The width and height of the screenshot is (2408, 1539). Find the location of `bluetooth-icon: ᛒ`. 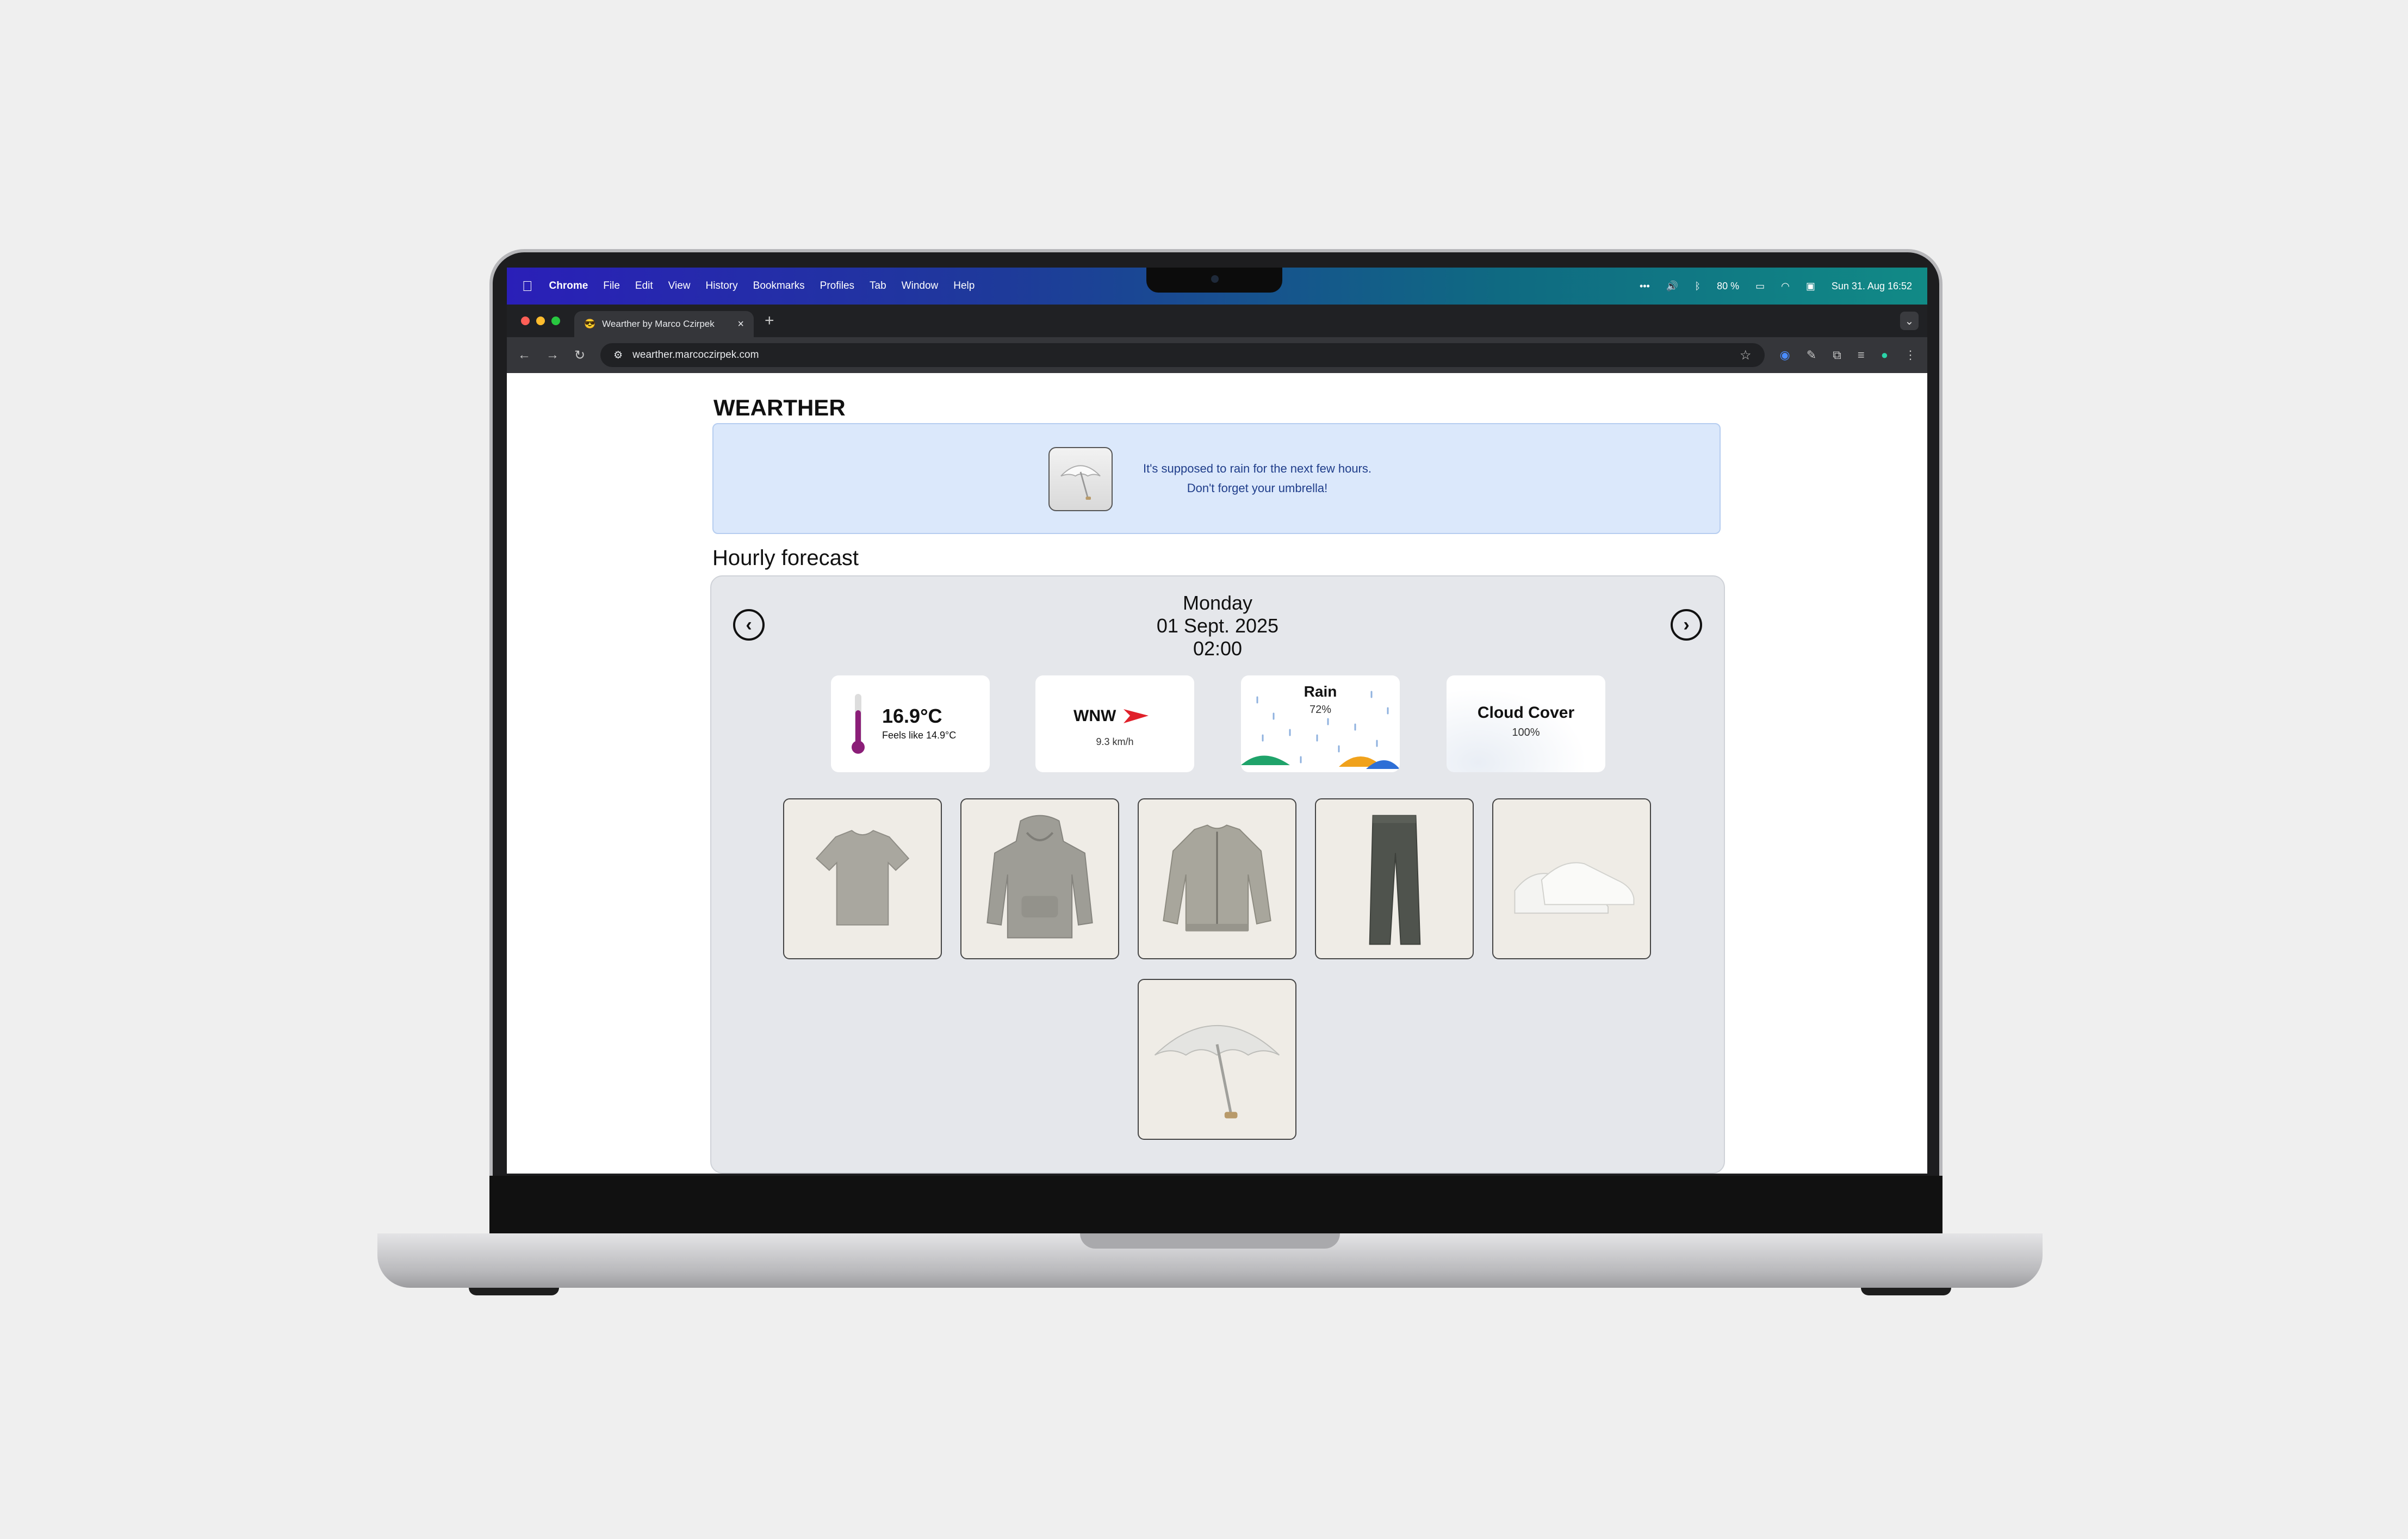

bluetooth-icon: ᛒ is located at coordinates (1698, 287).